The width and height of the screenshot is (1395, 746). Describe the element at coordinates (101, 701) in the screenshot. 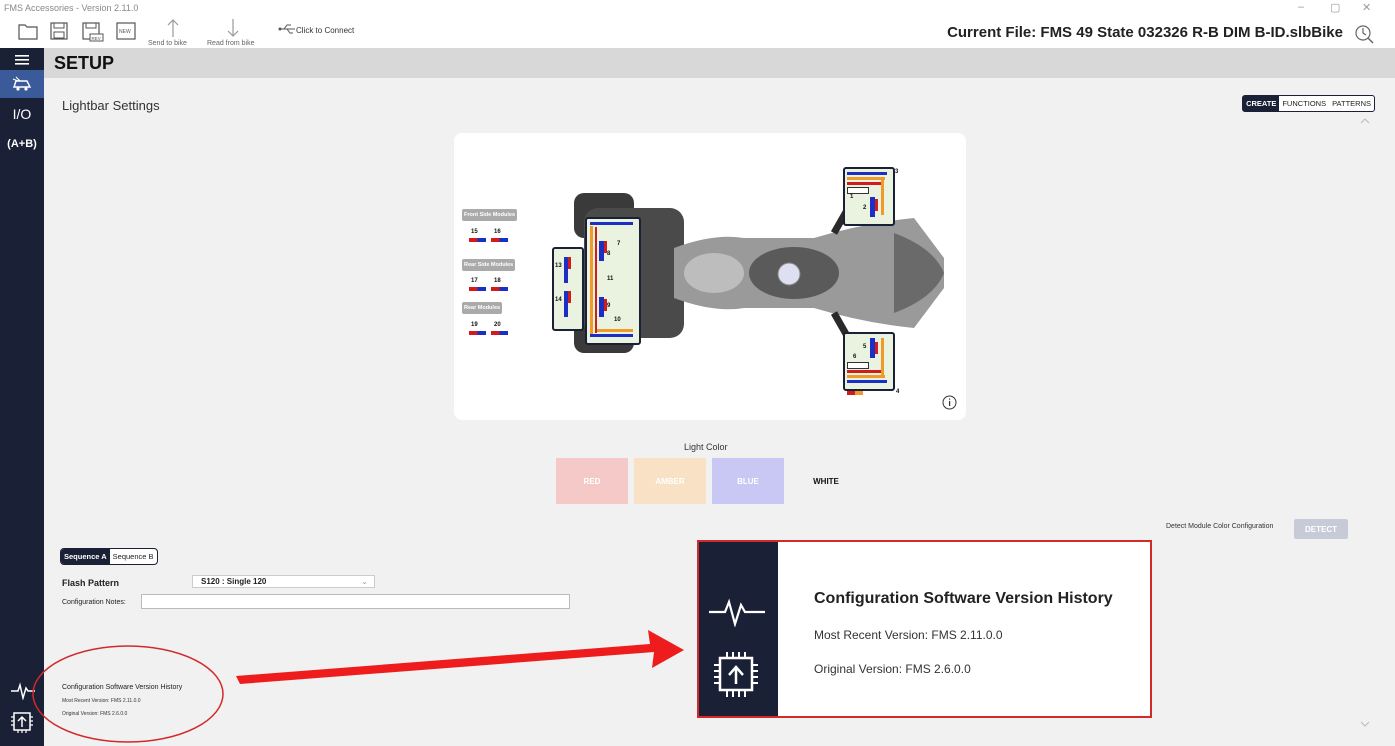

I see `history-small-recent: Most Recent Version: FMS 2.11.0.0` at that location.